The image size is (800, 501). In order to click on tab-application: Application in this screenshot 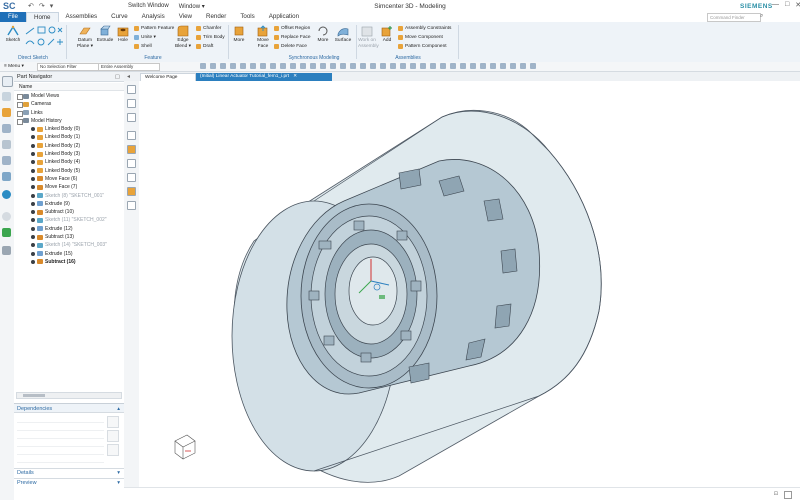, I will do `click(284, 17)`.